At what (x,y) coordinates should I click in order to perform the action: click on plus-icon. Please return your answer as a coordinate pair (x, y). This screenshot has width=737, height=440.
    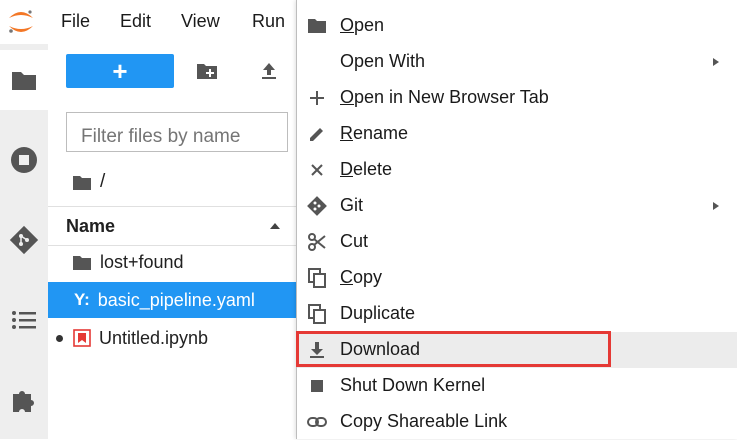
    Looking at the image, I should click on (317, 98).